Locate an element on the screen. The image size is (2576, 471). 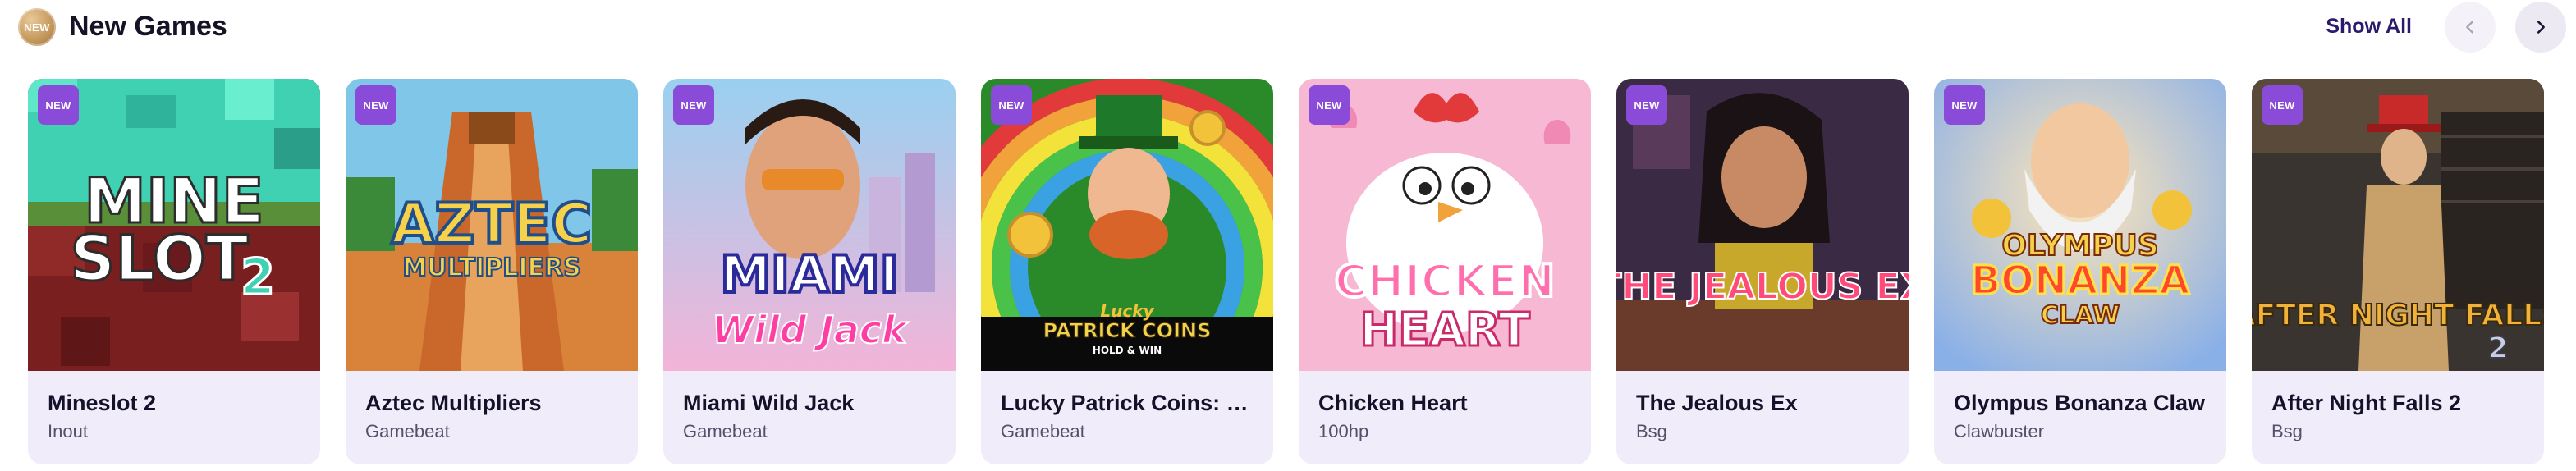
svg-text: HOLD & WIN is located at coordinates (1127, 350).